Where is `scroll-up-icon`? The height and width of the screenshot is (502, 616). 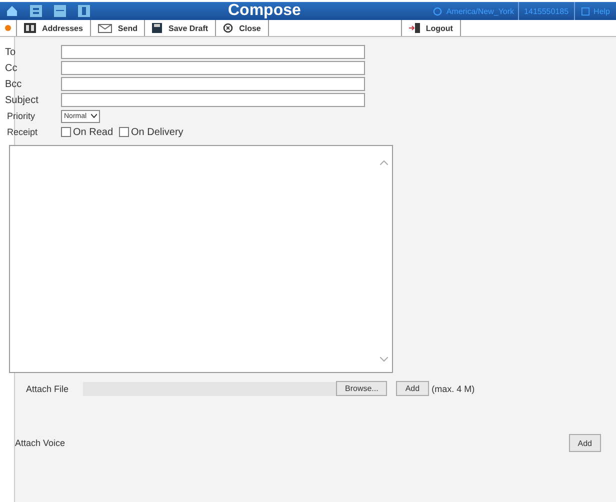
scroll-up-icon is located at coordinates (384, 162).